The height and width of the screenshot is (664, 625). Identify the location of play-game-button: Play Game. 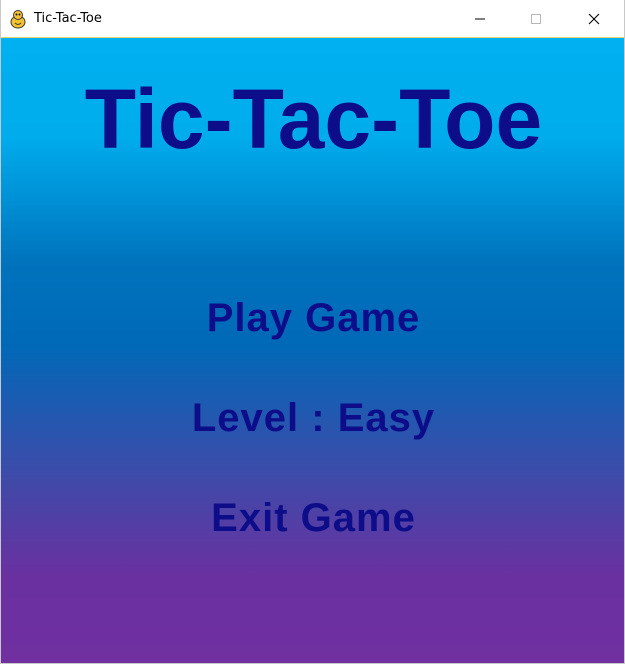
(312, 318).